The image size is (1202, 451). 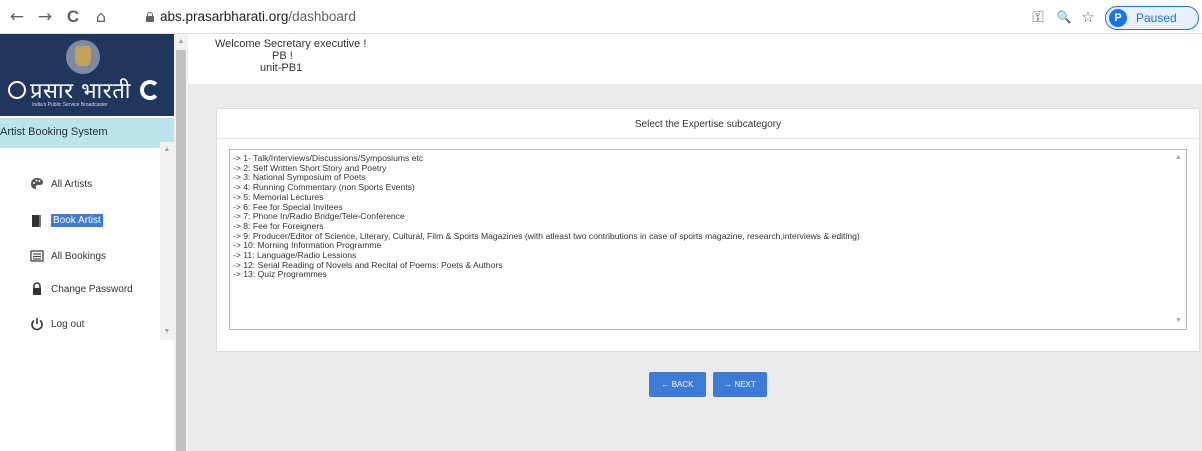 I want to click on emblem-icon, so click(x=83, y=57).